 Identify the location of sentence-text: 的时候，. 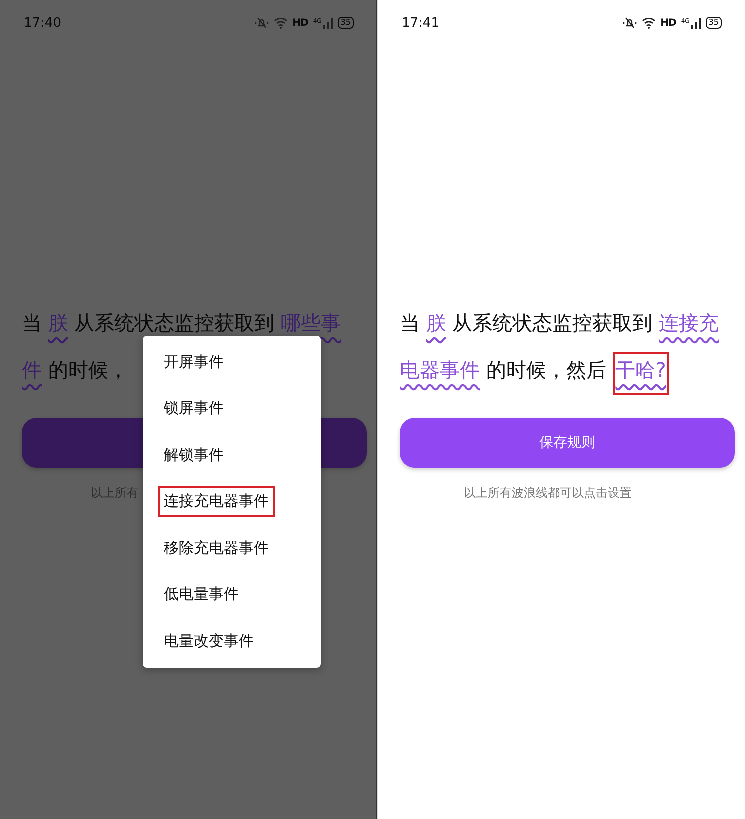
(88, 370).